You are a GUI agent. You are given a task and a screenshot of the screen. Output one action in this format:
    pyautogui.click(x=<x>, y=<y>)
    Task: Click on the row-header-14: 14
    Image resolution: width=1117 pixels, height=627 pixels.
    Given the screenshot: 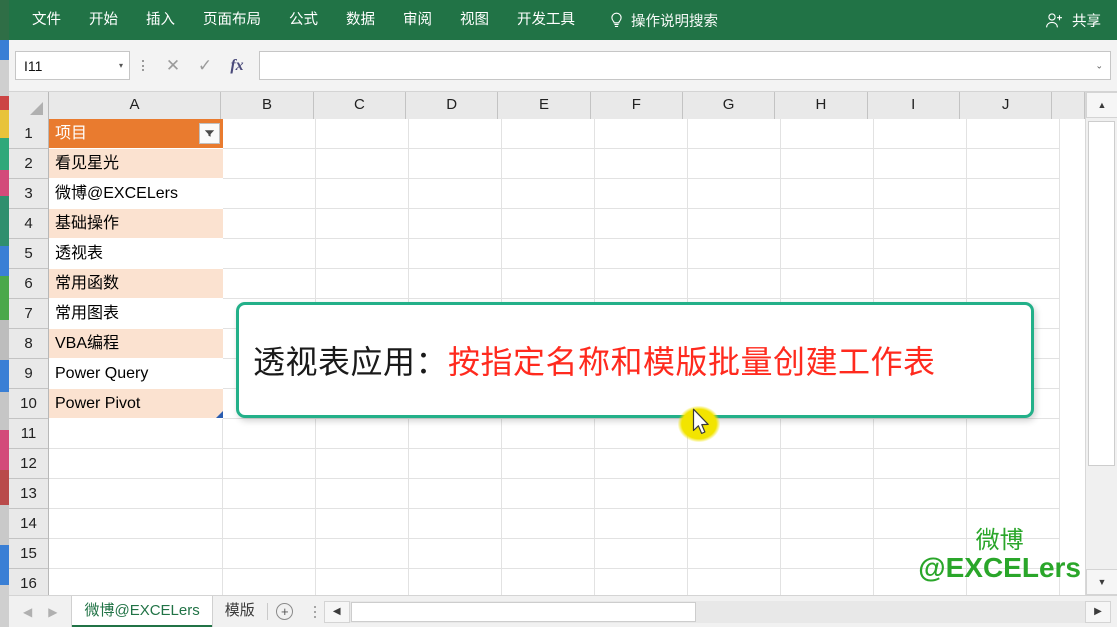 What is the action you would take?
    pyautogui.click(x=28, y=524)
    